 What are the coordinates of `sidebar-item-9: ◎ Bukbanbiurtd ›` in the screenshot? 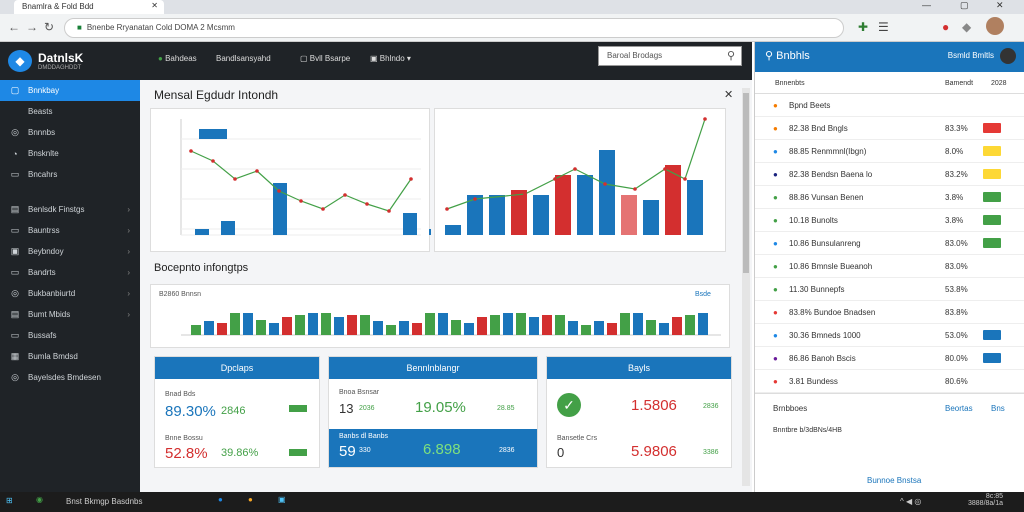 It's located at (70, 293).